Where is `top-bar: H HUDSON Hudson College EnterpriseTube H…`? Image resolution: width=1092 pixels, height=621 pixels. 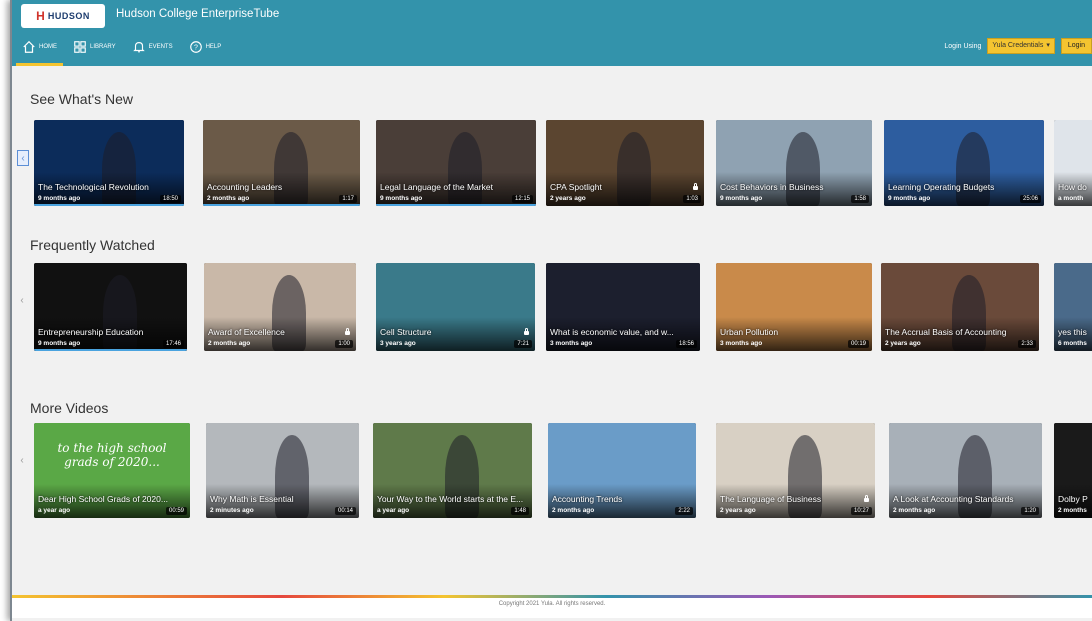
top-bar: H HUDSON Hudson College EnterpriseTube H… is located at coordinates (552, 33).